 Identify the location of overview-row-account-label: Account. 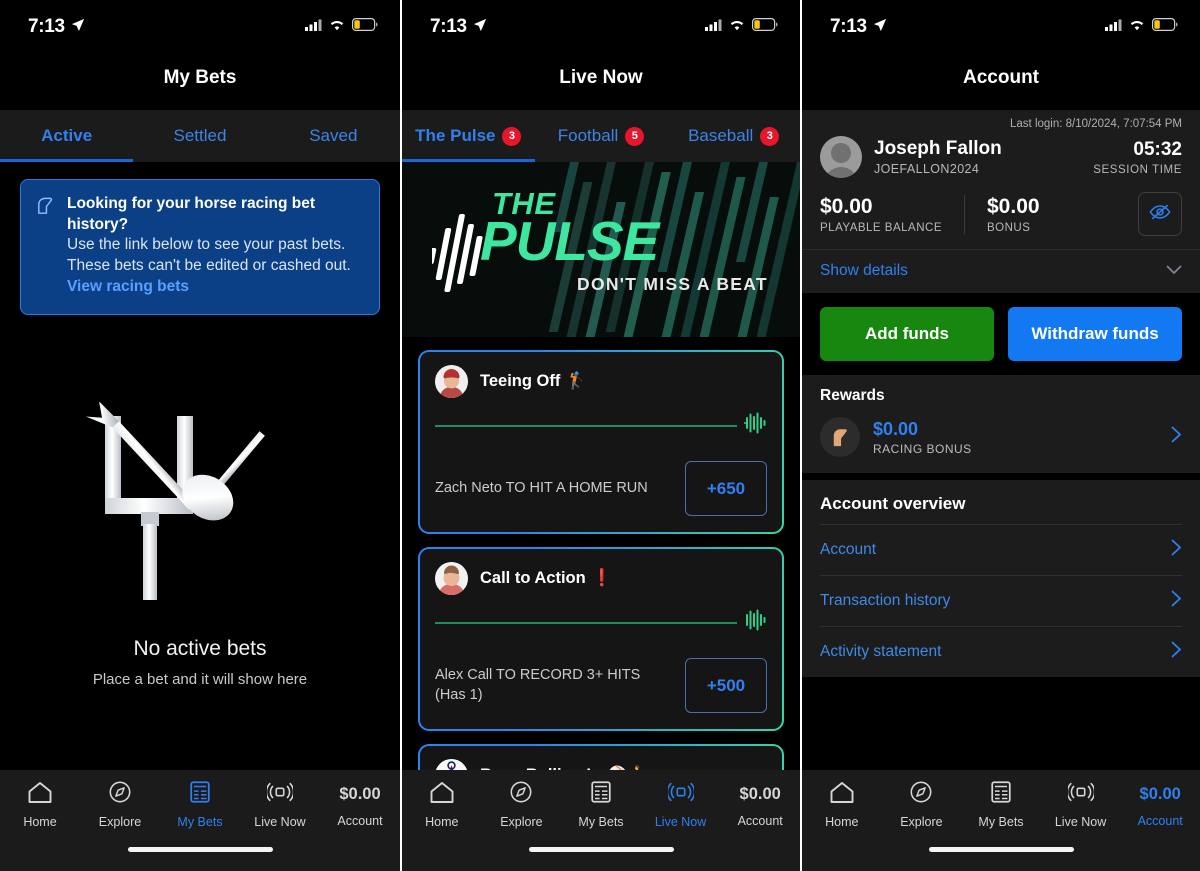
(848, 549).